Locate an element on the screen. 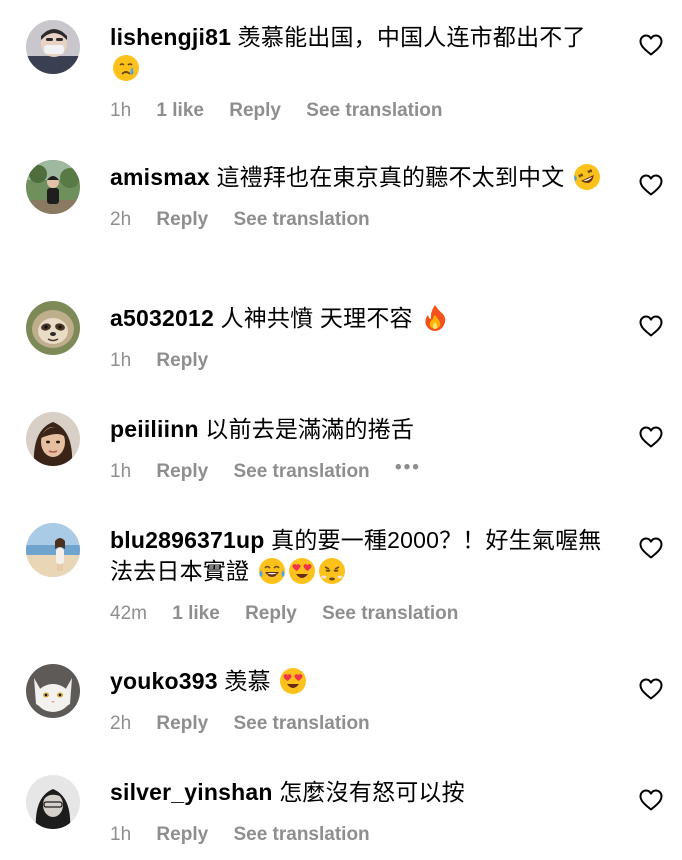 Image resolution: width=682 pixels, height=860 pixels. comment-text: 羡慕能出国，中国人连市都出不了 is located at coordinates (411, 37).